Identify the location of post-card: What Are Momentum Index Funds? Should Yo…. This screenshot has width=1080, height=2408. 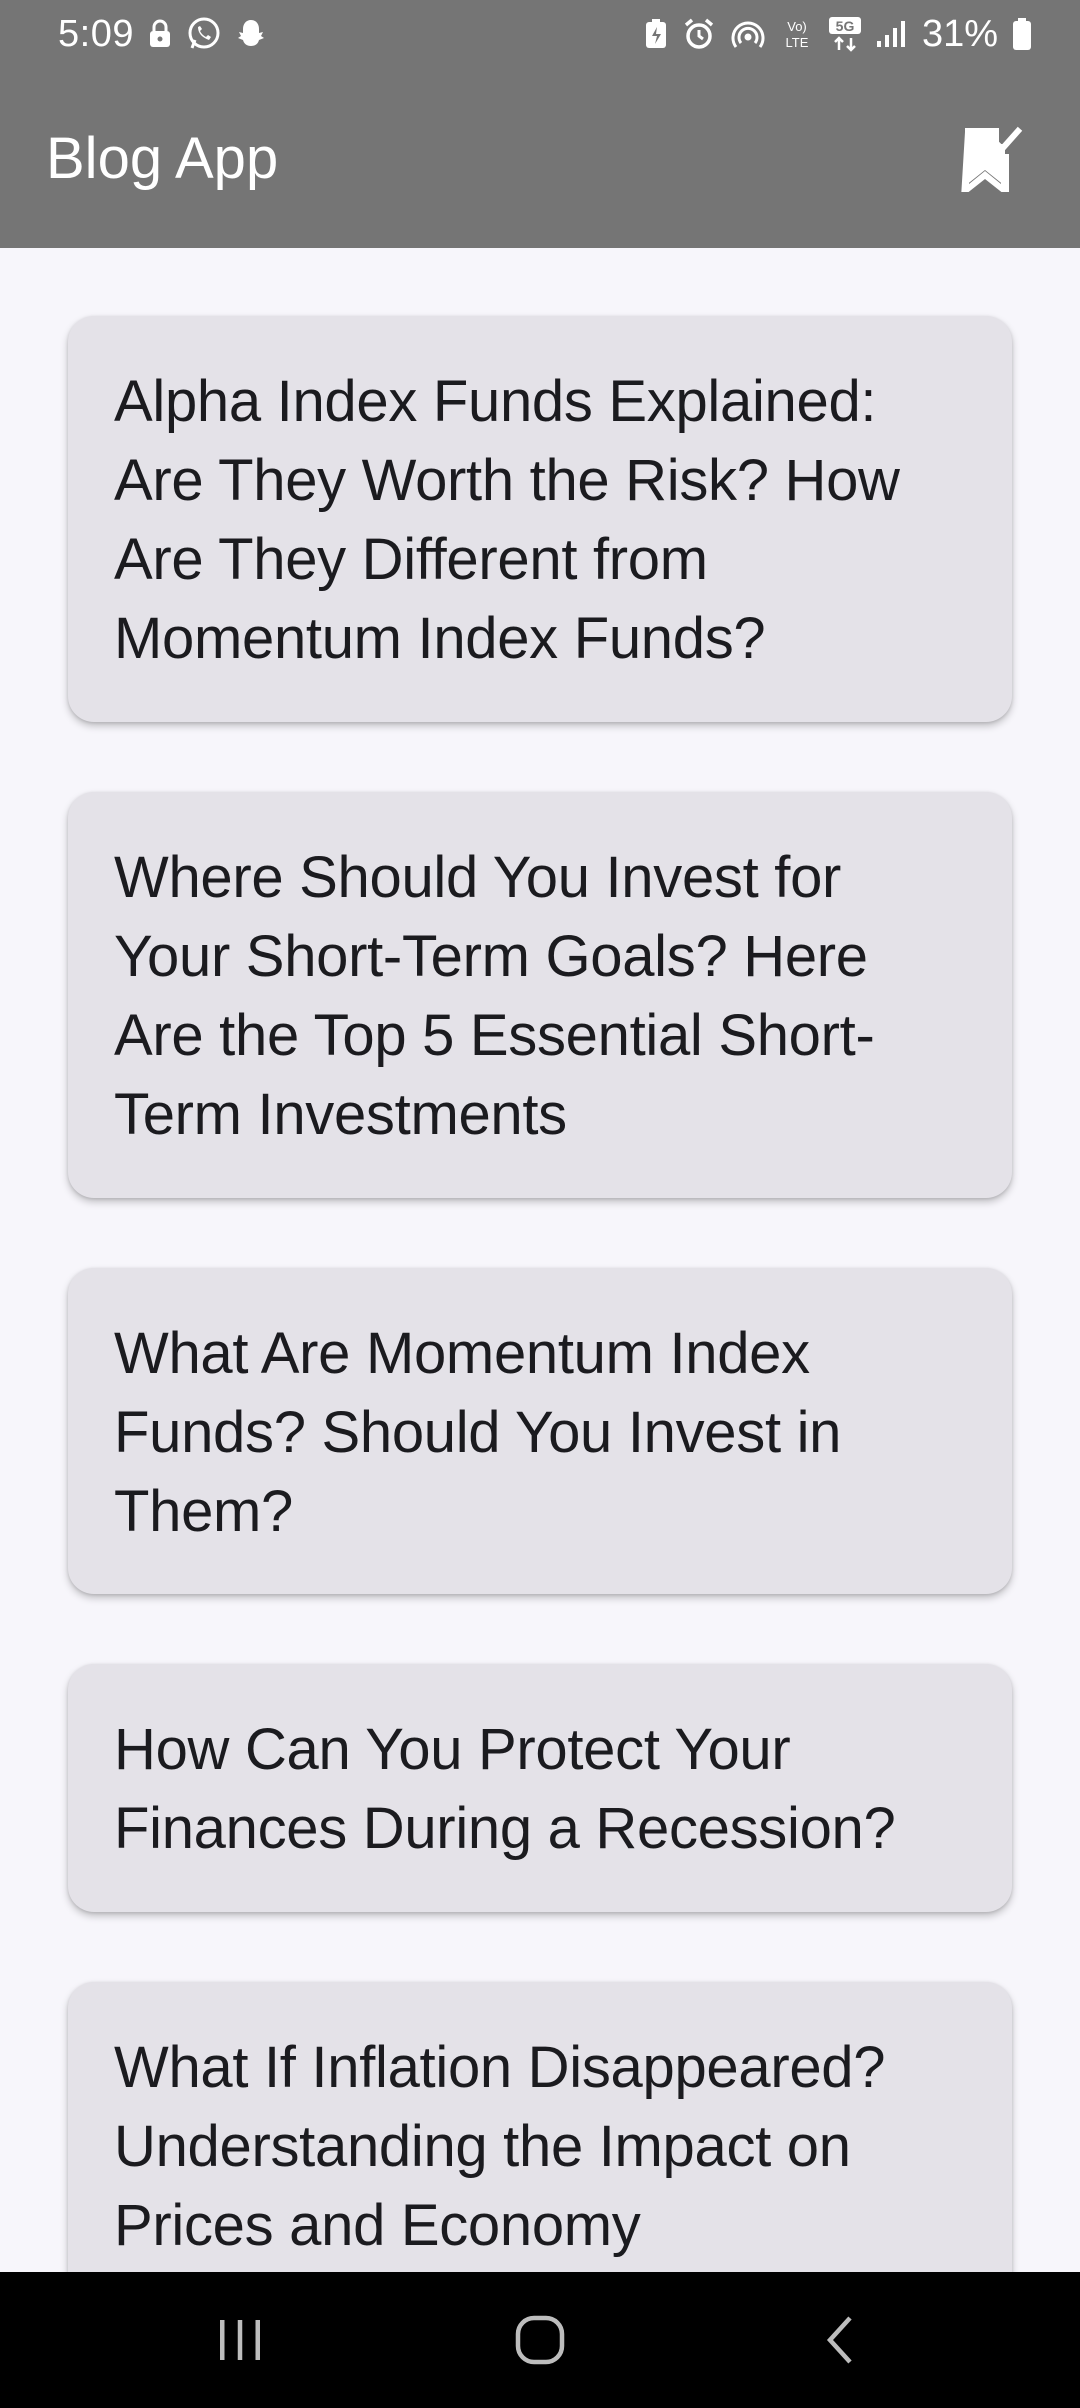
(540, 1431).